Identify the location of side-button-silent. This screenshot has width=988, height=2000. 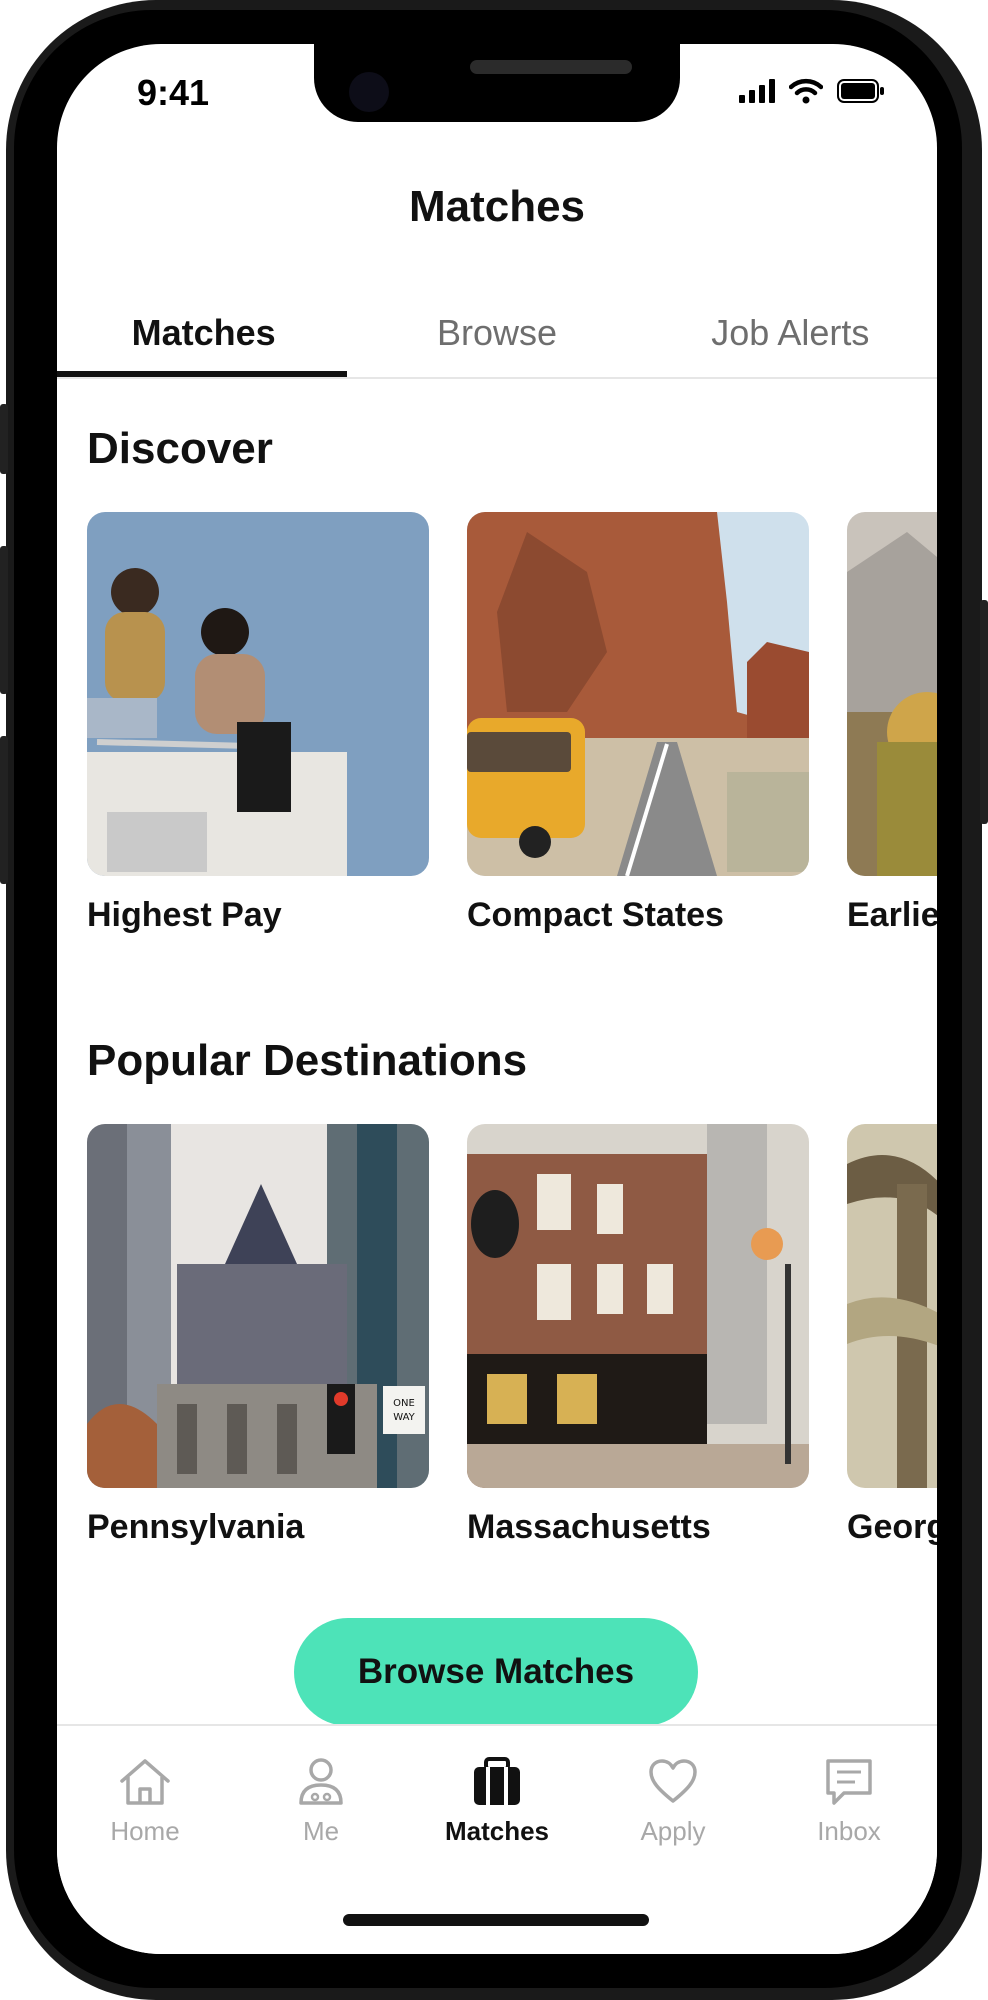
(4, 439).